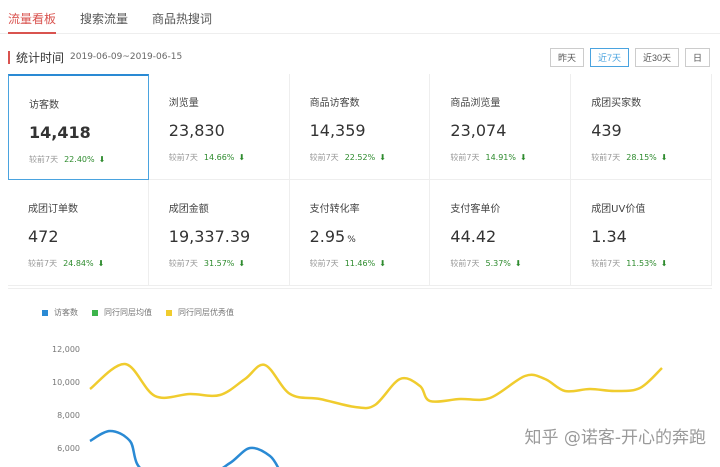 The width and height of the screenshot is (720, 467). Describe the element at coordinates (500, 157) in the screenshot. I see `metric-change: 14.91%` at that location.